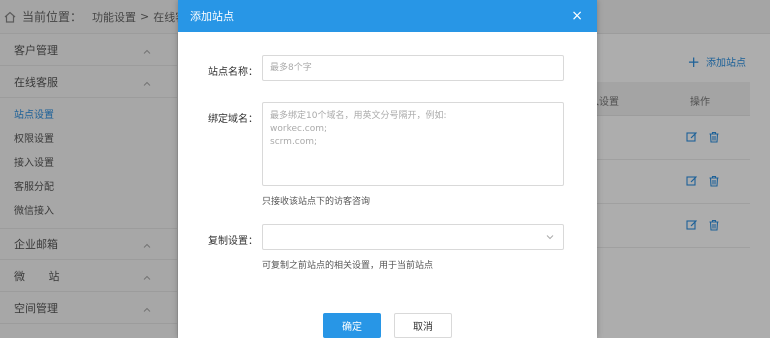 This screenshot has width=770, height=338. I want to click on confirm-button: 确定, so click(352, 325).